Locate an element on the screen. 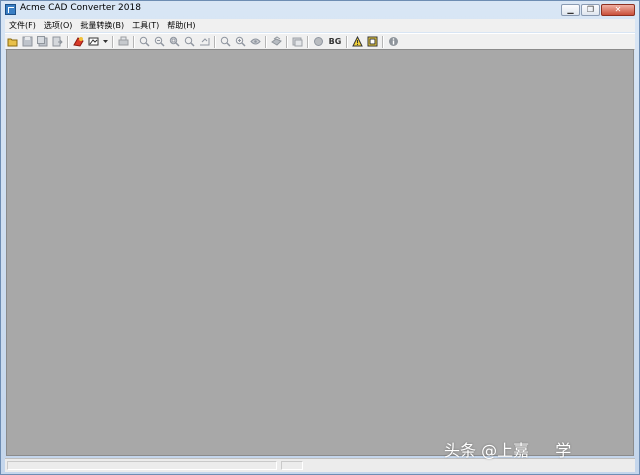  zoom-window-icon is located at coordinates (174, 42).